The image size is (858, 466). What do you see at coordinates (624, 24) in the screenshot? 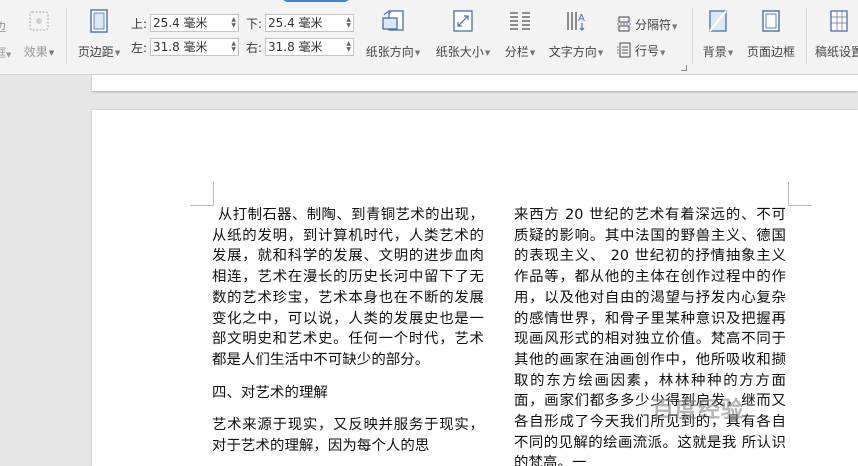
I see `break-icon` at bounding box center [624, 24].